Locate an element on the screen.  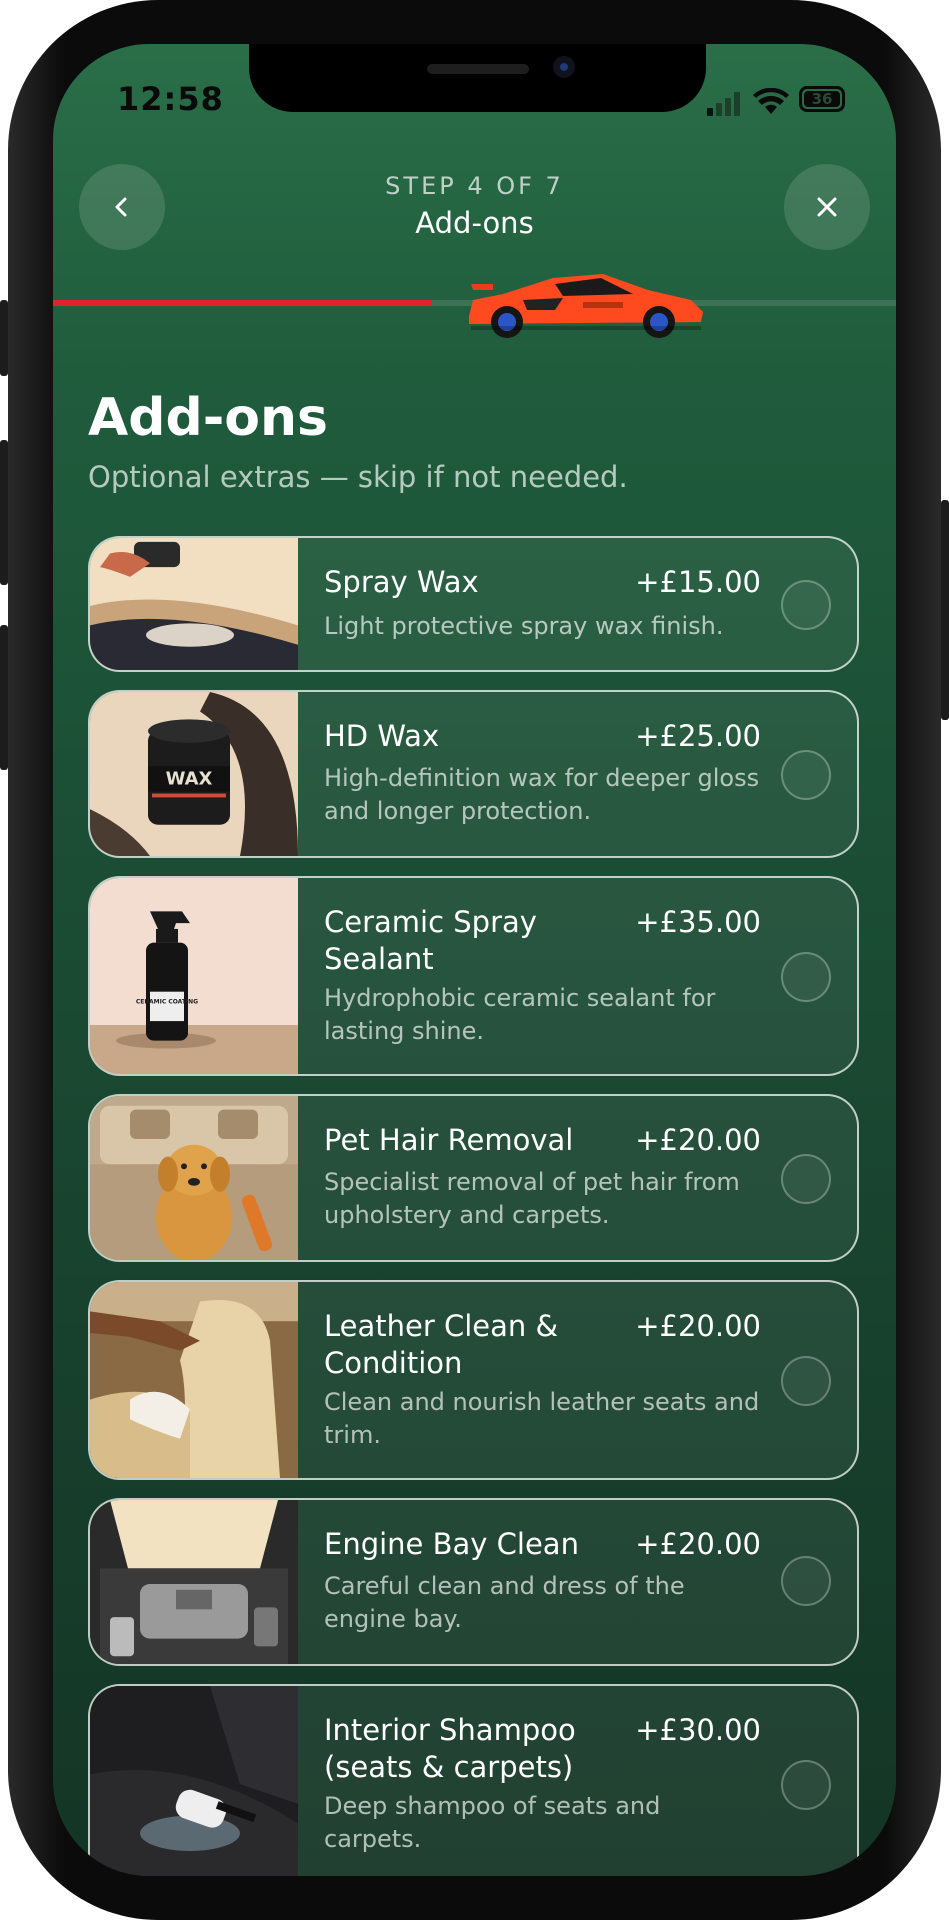
addon-image-engine-bay-clean is located at coordinates (194, 1582).